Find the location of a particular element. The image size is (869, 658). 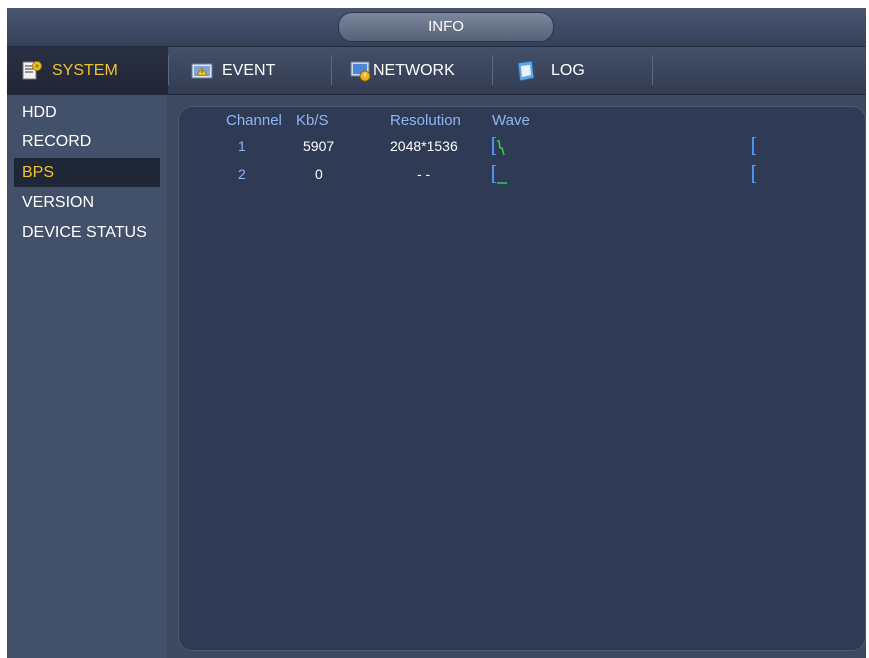

tab-system: SYSTEM is located at coordinates (87, 70).